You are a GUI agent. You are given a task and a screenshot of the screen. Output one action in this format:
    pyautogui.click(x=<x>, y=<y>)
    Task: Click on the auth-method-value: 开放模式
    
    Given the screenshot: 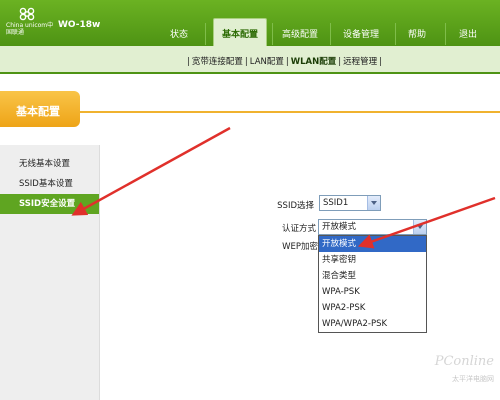 What is the action you would take?
    pyautogui.click(x=339, y=227)
    